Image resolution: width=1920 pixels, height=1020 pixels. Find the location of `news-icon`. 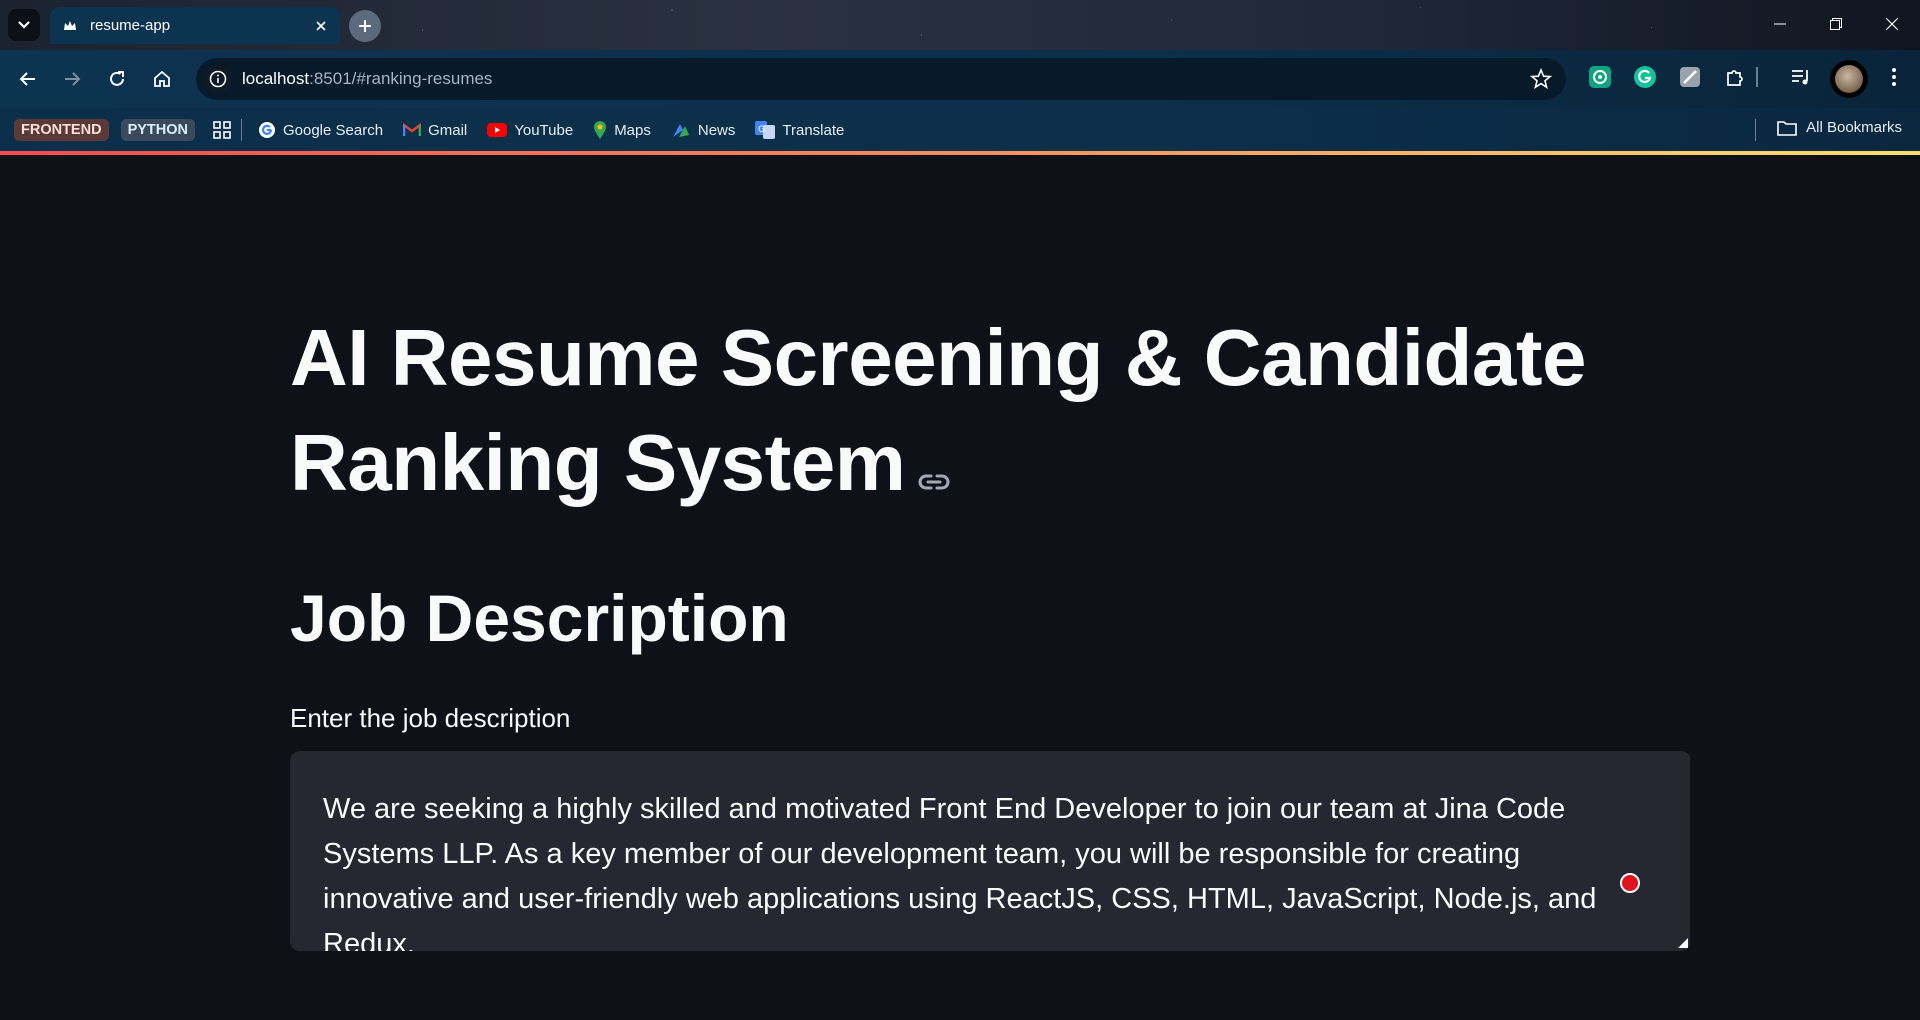

news-icon is located at coordinates (680, 130).